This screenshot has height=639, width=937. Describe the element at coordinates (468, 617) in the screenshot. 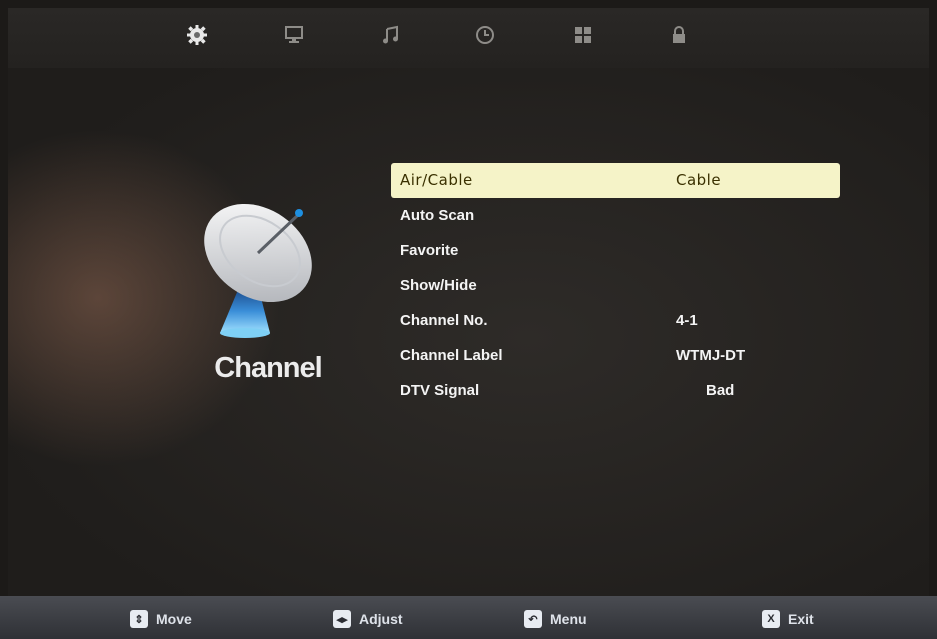

I see `footer-hints: ⇕ Move ◂▸ Adjust ↶ Menu X Exit` at that location.